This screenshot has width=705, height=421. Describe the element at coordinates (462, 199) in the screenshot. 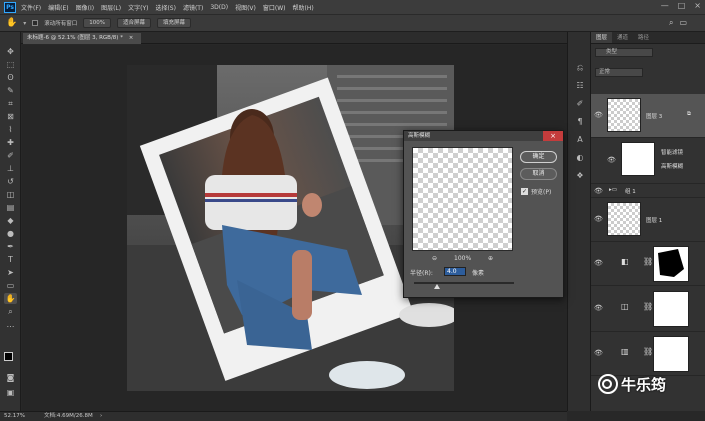

I see `blur-preview` at that location.